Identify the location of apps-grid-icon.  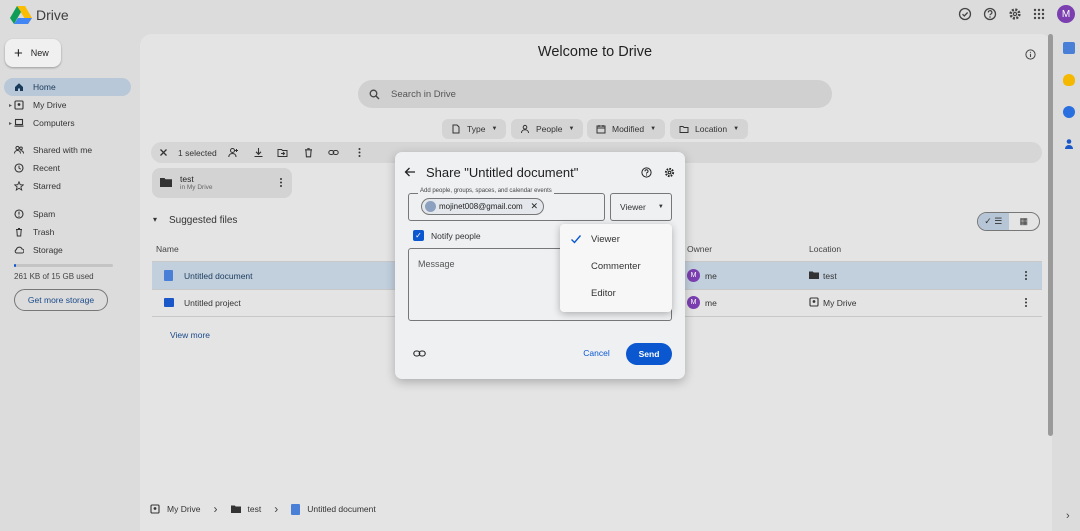
(1039, 14).